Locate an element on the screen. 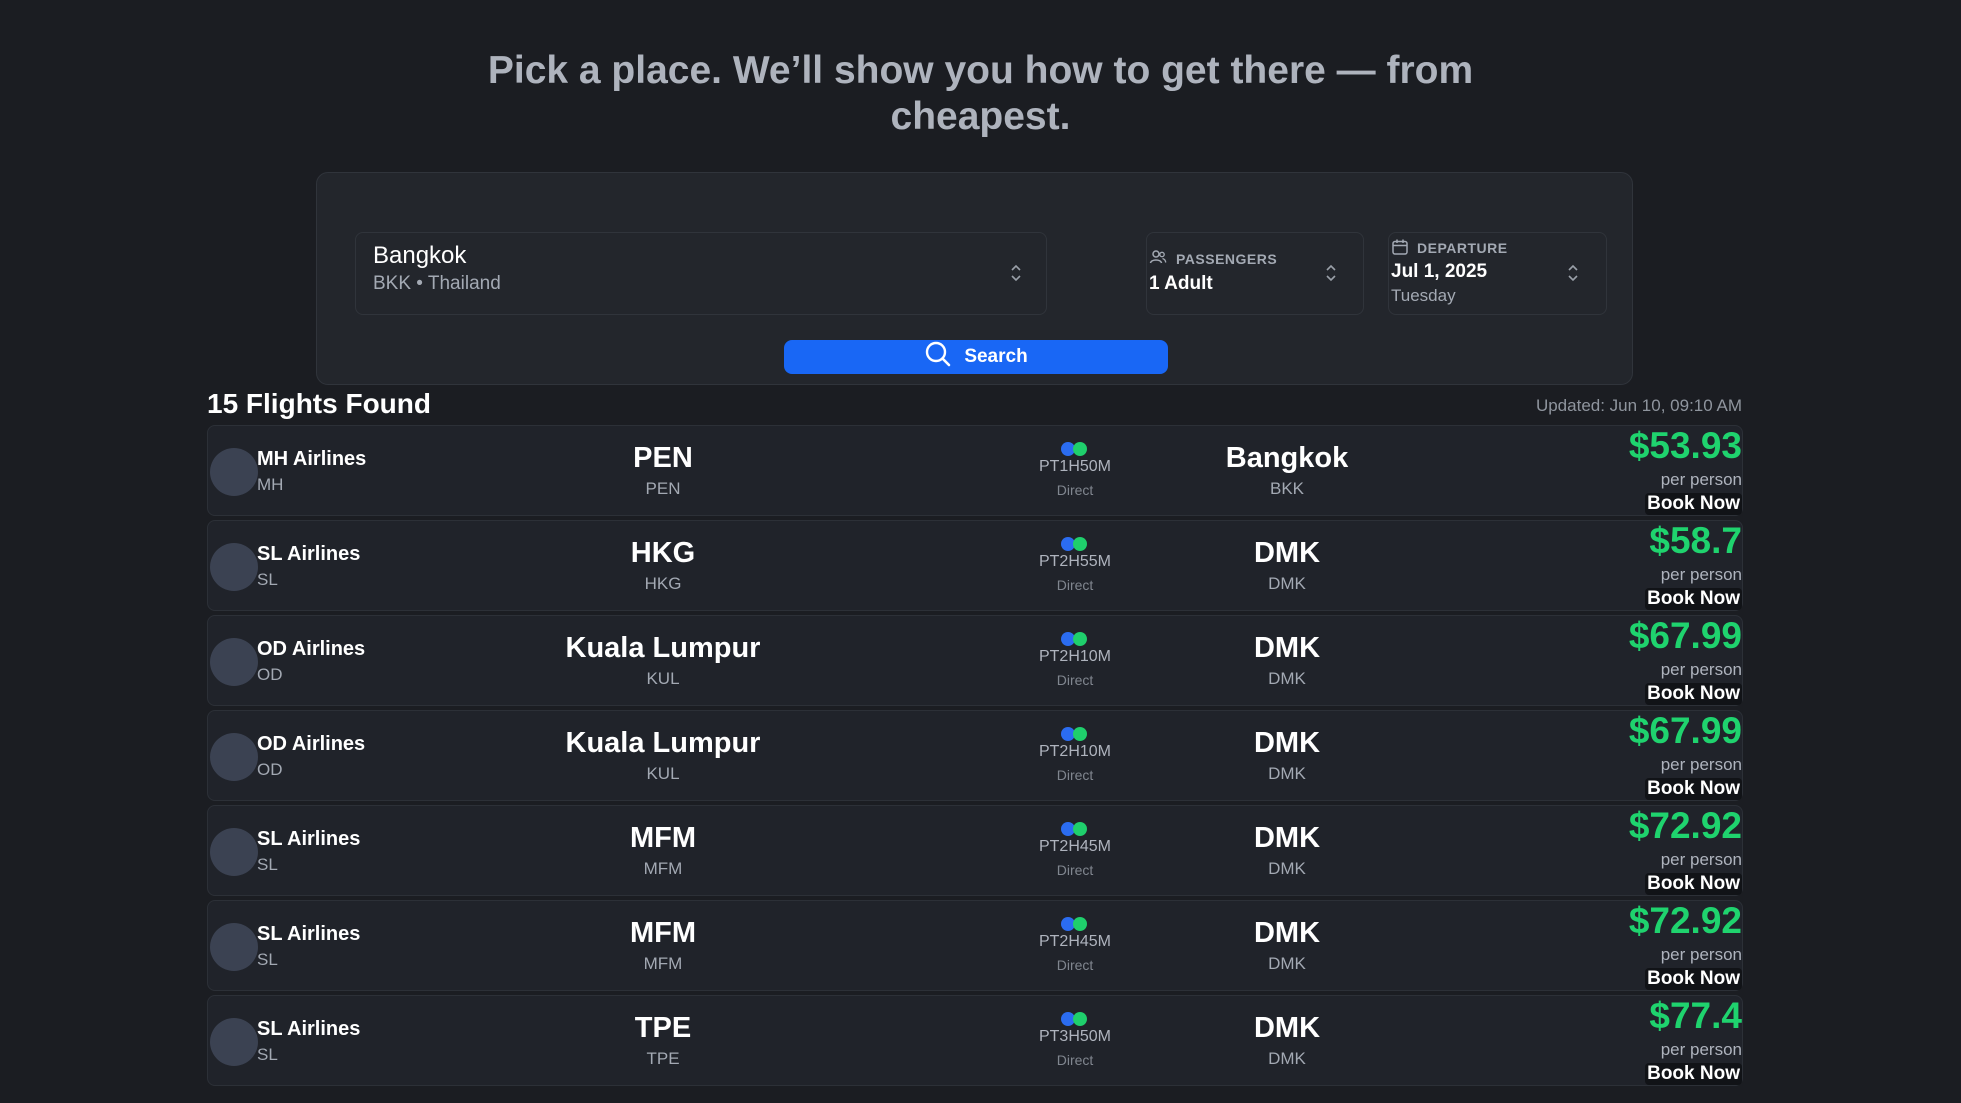  departure-day: Tuesday is located at coordinates (1423, 295).